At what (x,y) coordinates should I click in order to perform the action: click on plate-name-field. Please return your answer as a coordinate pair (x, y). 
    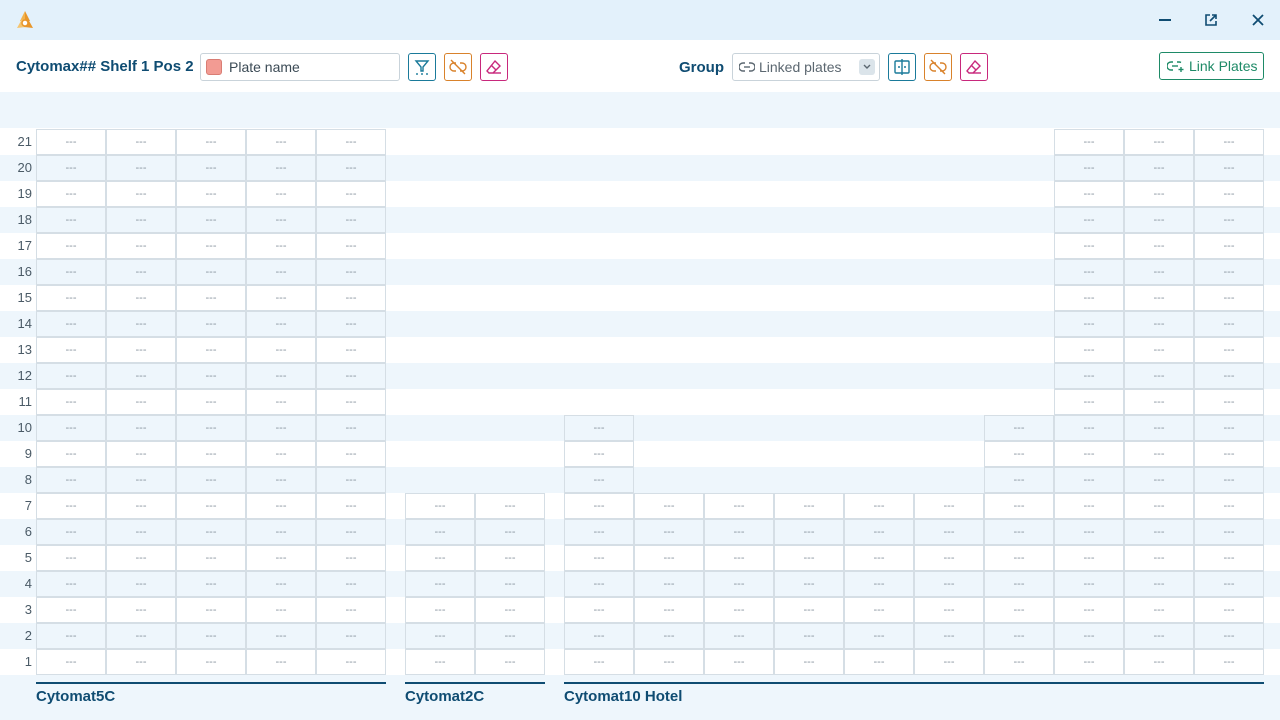
    Looking at the image, I should click on (300, 67).